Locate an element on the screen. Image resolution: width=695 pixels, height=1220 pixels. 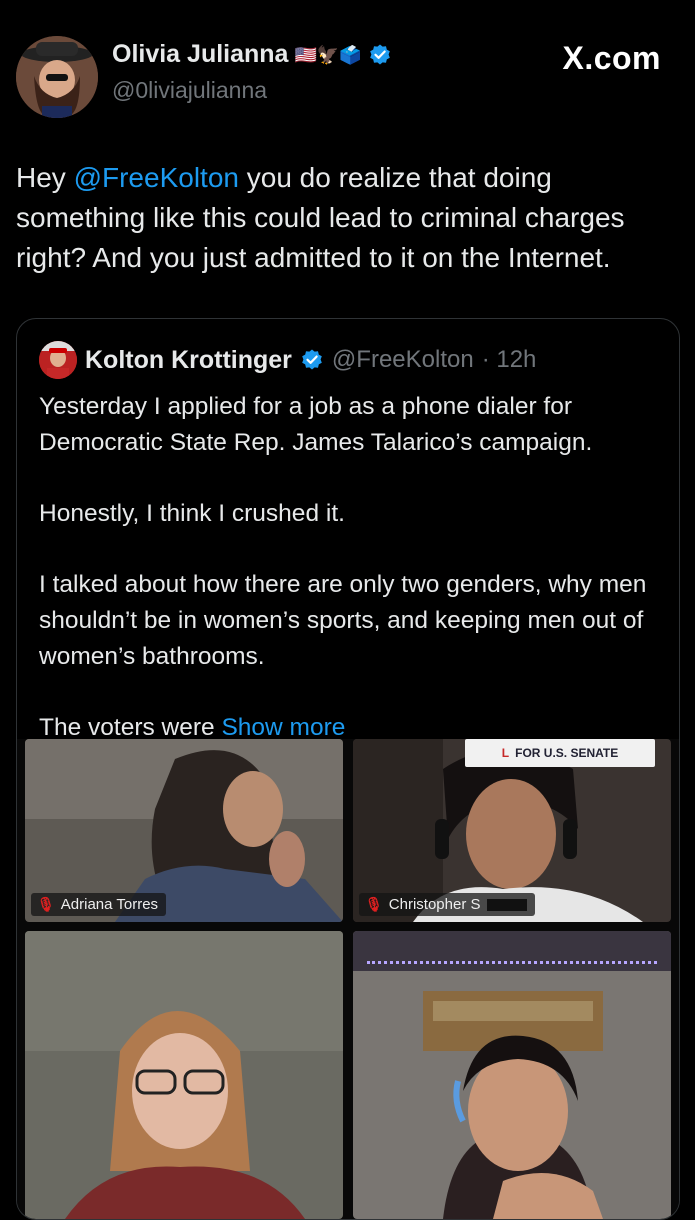
author-avatar is located at coordinates (57, 77).